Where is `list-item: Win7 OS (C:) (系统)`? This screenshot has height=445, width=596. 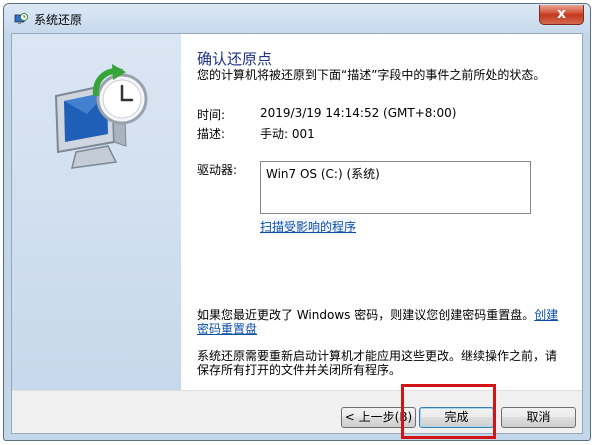
list-item: Win7 OS (C:) (系统) is located at coordinates (323, 174).